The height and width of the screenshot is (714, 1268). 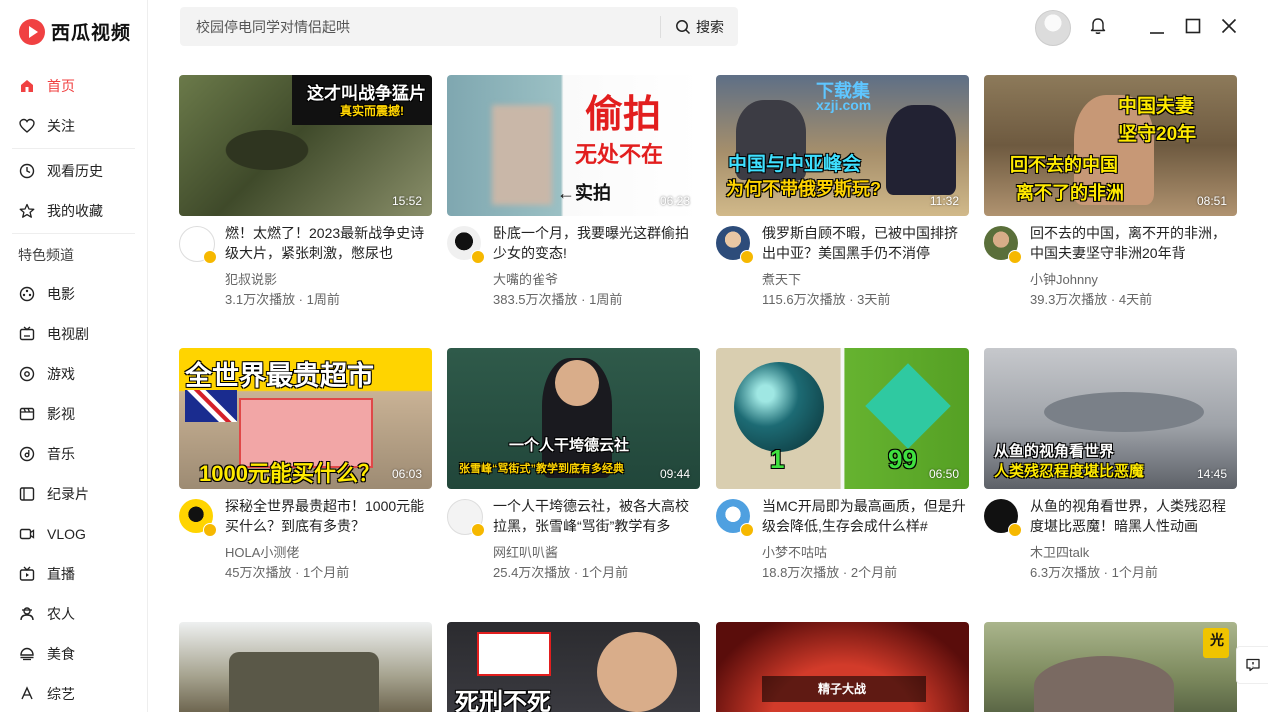 I want to click on sidebar-item-food: 美食, so click(x=73, y=654).